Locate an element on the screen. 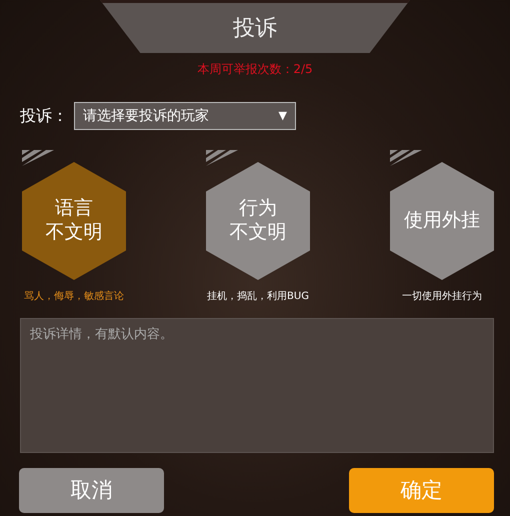 This screenshot has width=510, height=516. dialog-title: 投诉 is located at coordinates (255, 26).